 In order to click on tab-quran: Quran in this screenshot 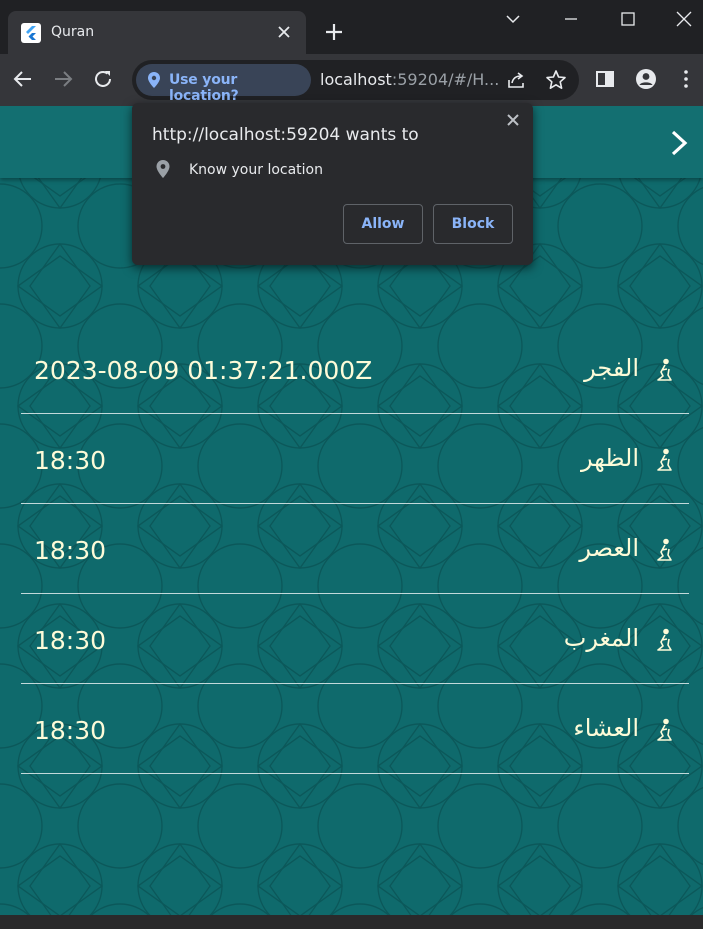, I will do `click(157, 32)`.